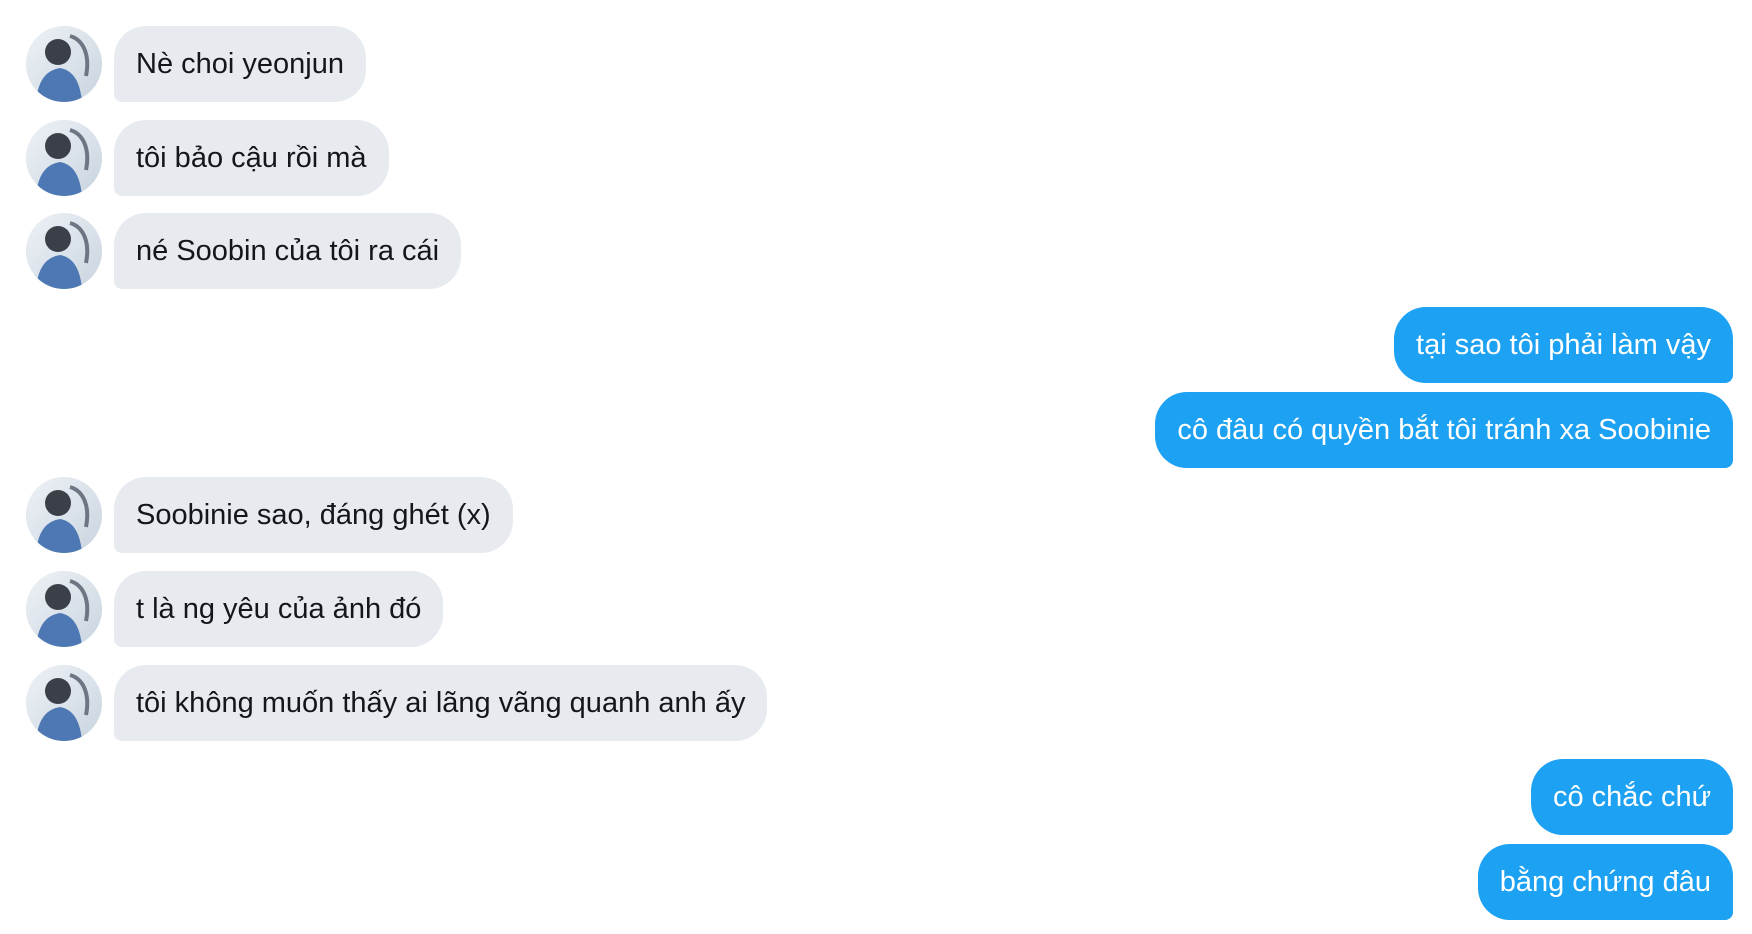 The image size is (1752, 934). I want to click on incoming-message-bubble: Soobinie sao, đáng ghét (x), so click(313, 515).